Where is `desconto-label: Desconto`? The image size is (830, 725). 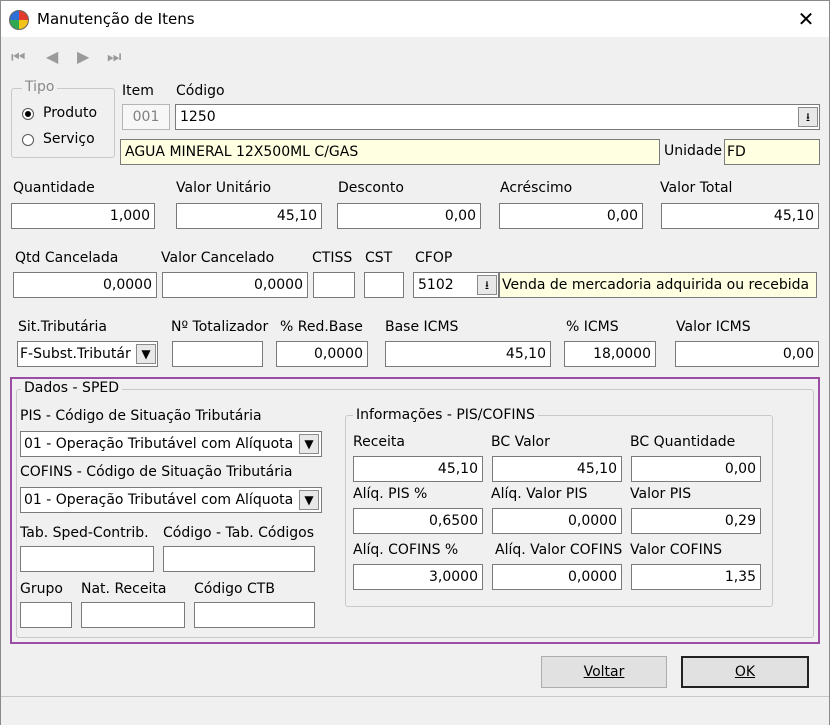
desconto-label: Desconto is located at coordinates (371, 188).